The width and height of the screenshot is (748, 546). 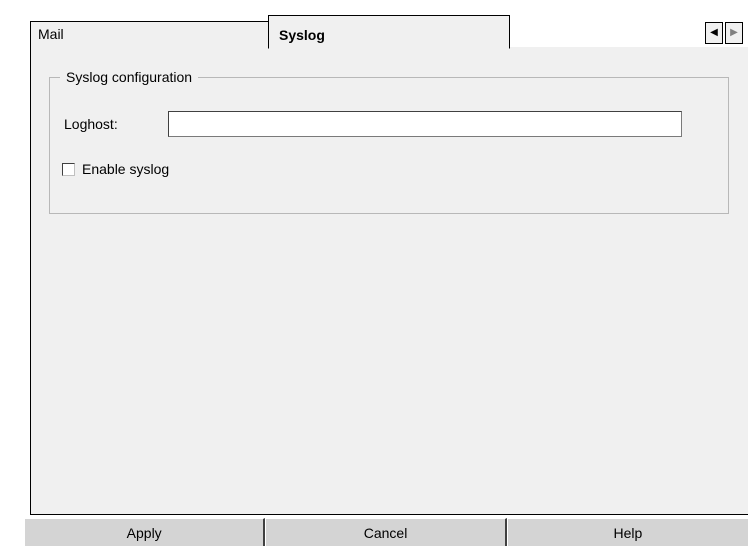 What do you see at coordinates (91, 124) in the screenshot?
I see `loghost-label: Loghost:` at bounding box center [91, 124].